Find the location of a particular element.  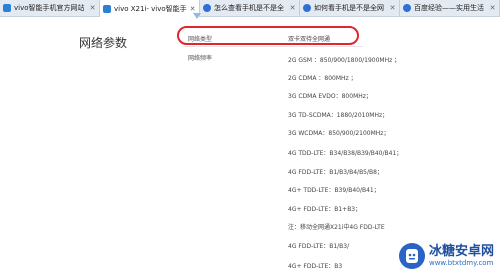

candy-logo-icon is located at coordinates (411, 256).